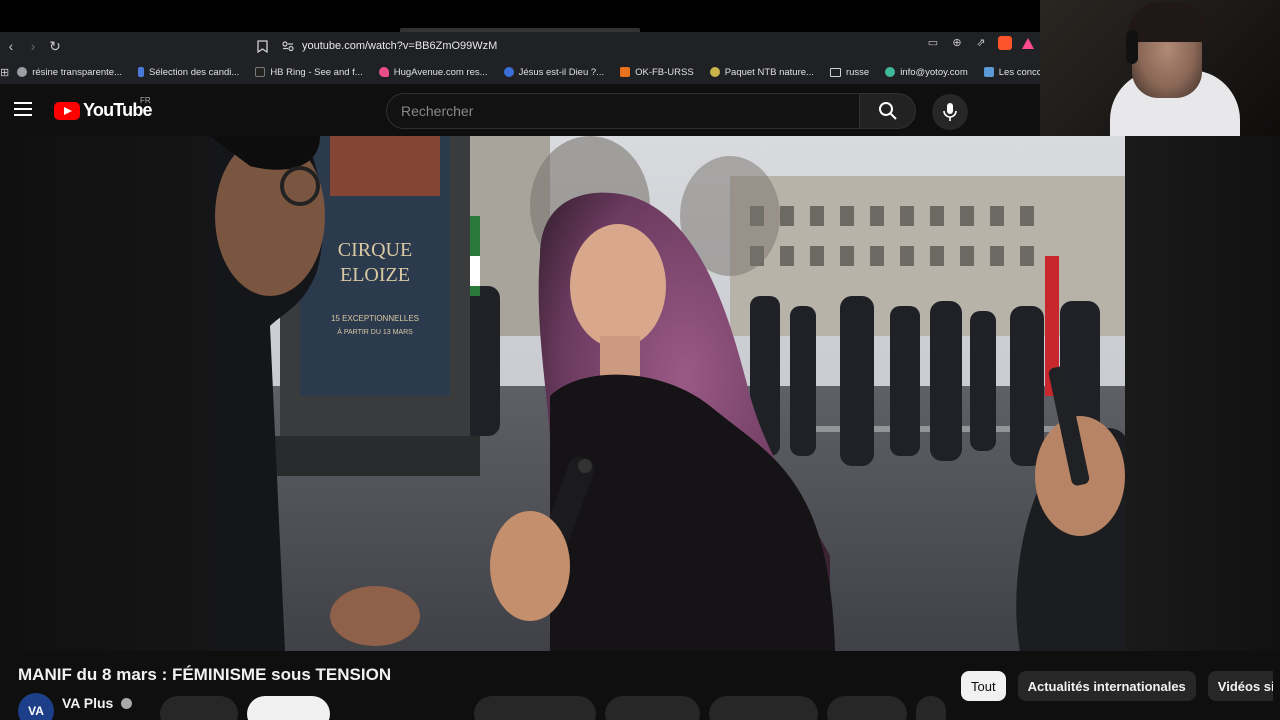 The height and width of the screenshot is (720, 1280). Describe the element at coordinates (103, 108) in the screenshot. I see `youtube-logo: YouTube FR` at that location.